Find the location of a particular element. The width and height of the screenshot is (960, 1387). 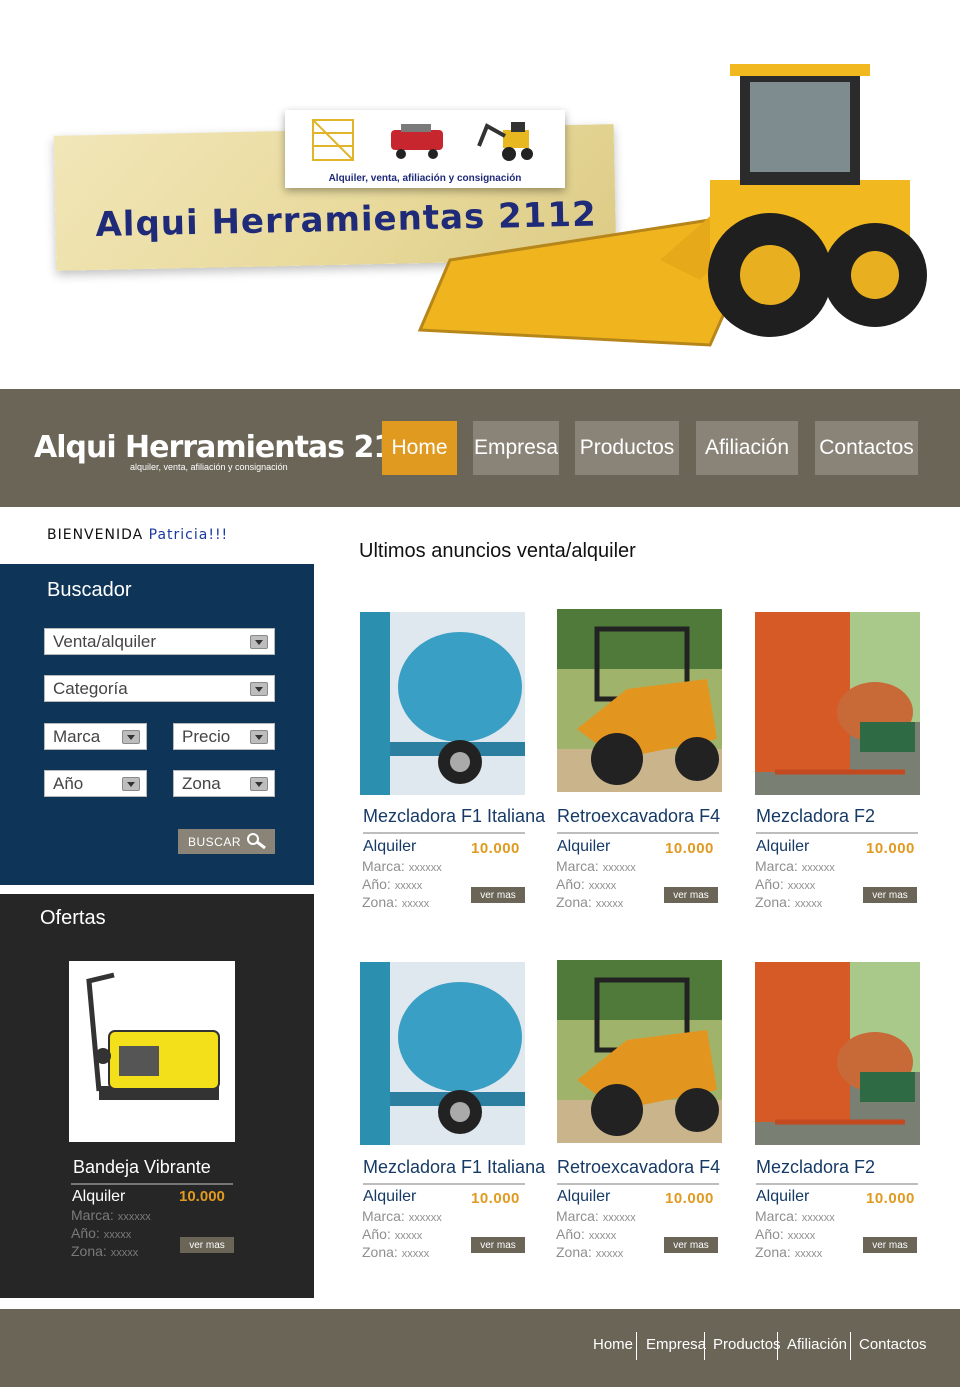

footer-link-afiliacion: Afiliación is located at coordinates (817, 1344).